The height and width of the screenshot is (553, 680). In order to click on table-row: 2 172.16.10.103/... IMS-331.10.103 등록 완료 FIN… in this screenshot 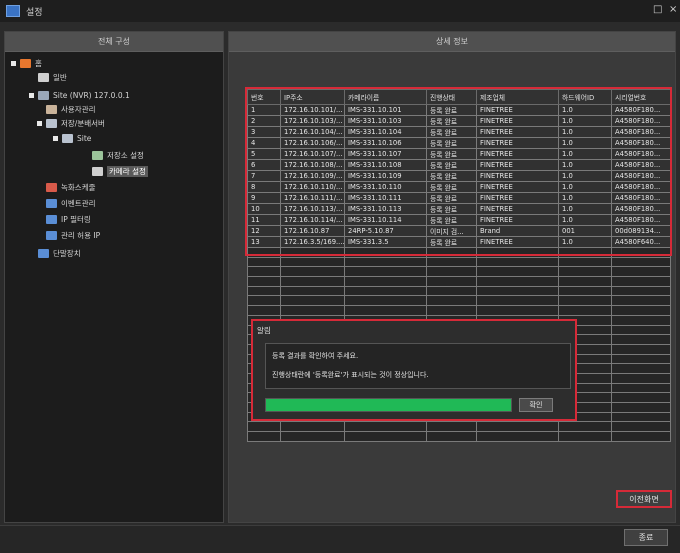, I will do `click(459, 121)`.